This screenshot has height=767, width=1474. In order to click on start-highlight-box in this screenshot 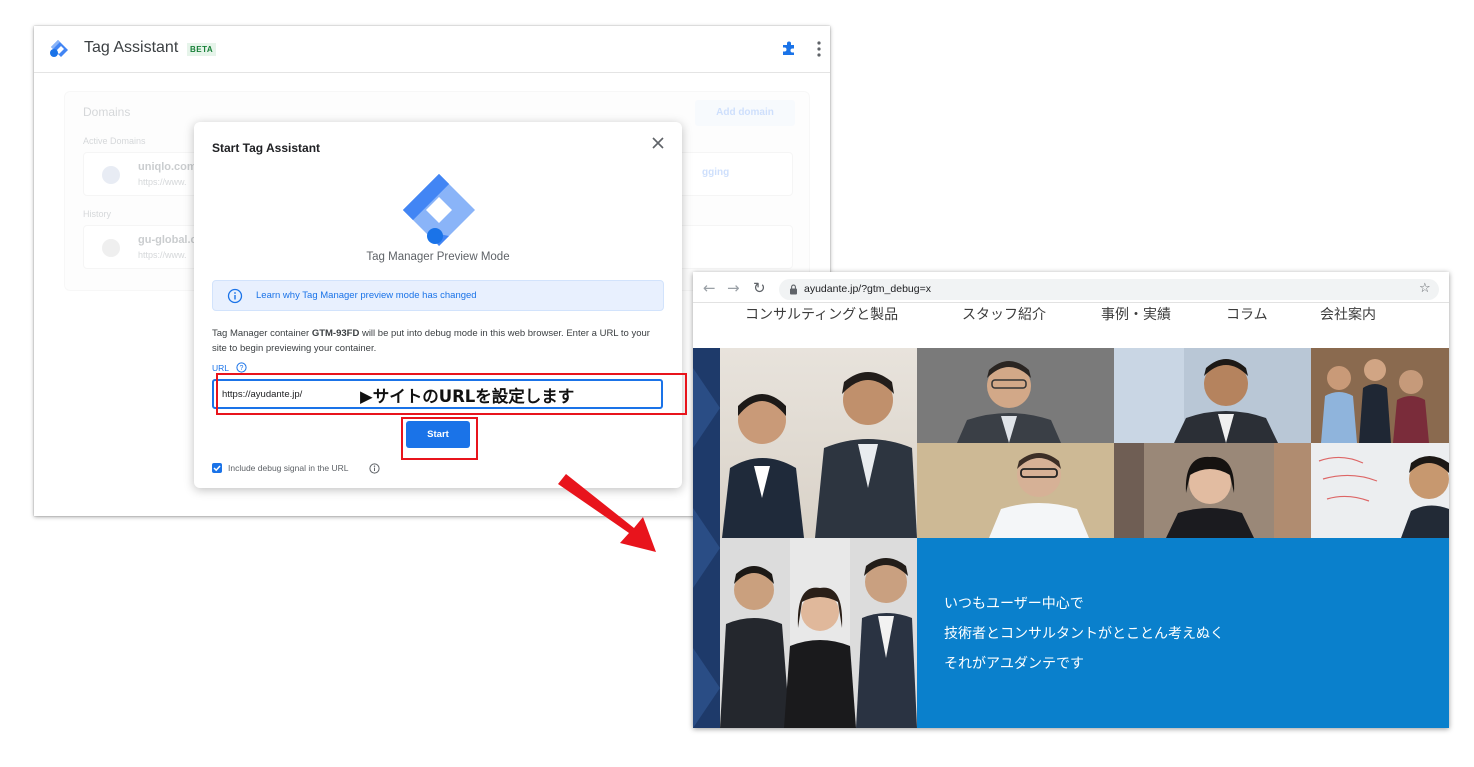, I will do `click(439, 438)`.